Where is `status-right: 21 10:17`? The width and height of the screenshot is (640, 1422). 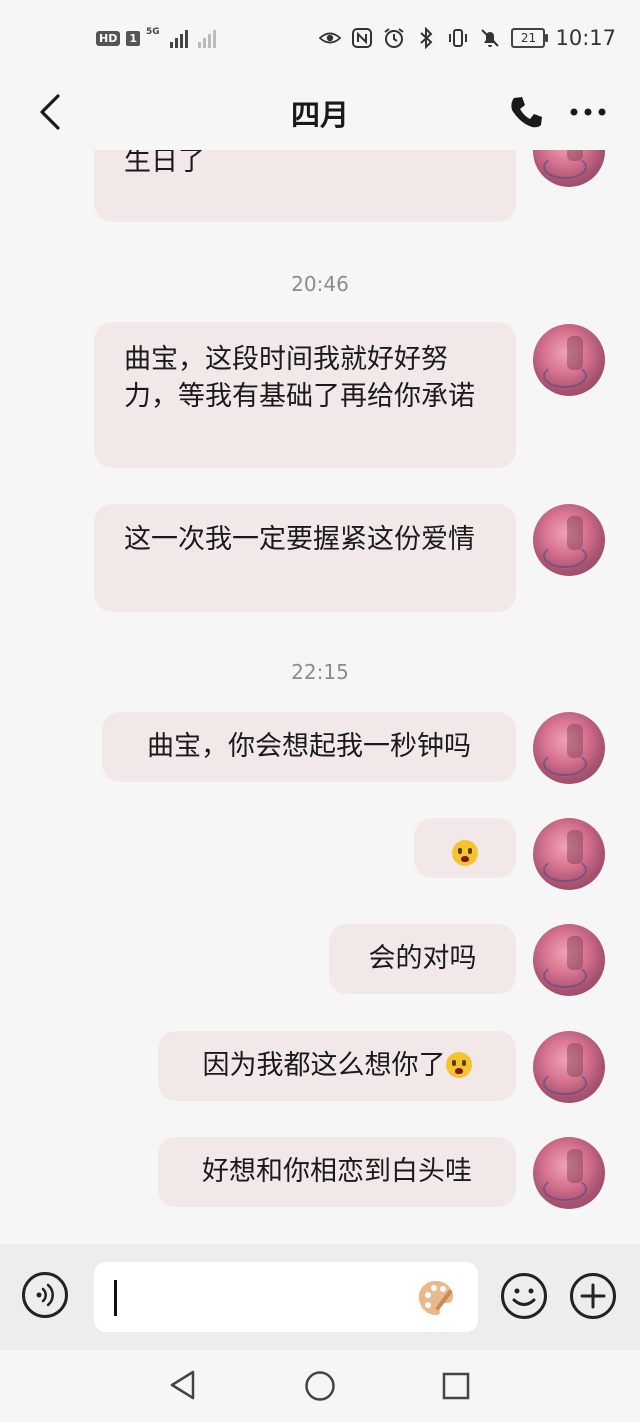 status-right: 21 10:17 is located at coordinates (467, 38).